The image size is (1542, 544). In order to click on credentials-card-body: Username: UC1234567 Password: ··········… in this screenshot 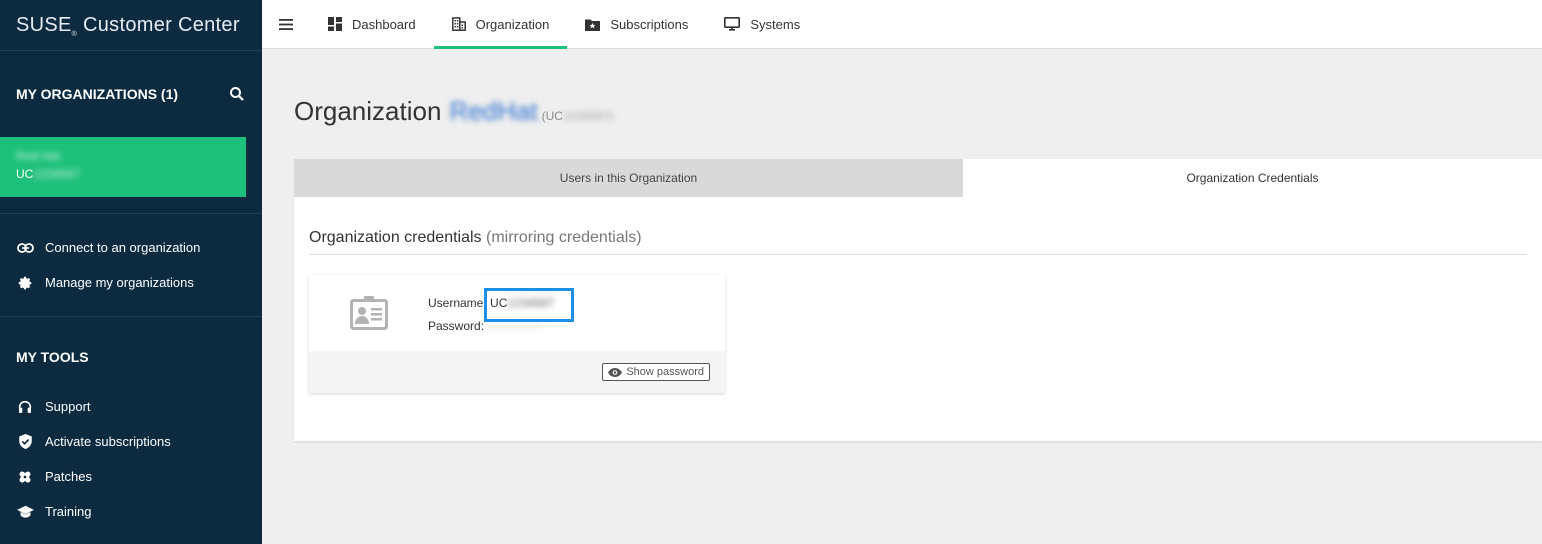, I will do `click(517, 313)`.